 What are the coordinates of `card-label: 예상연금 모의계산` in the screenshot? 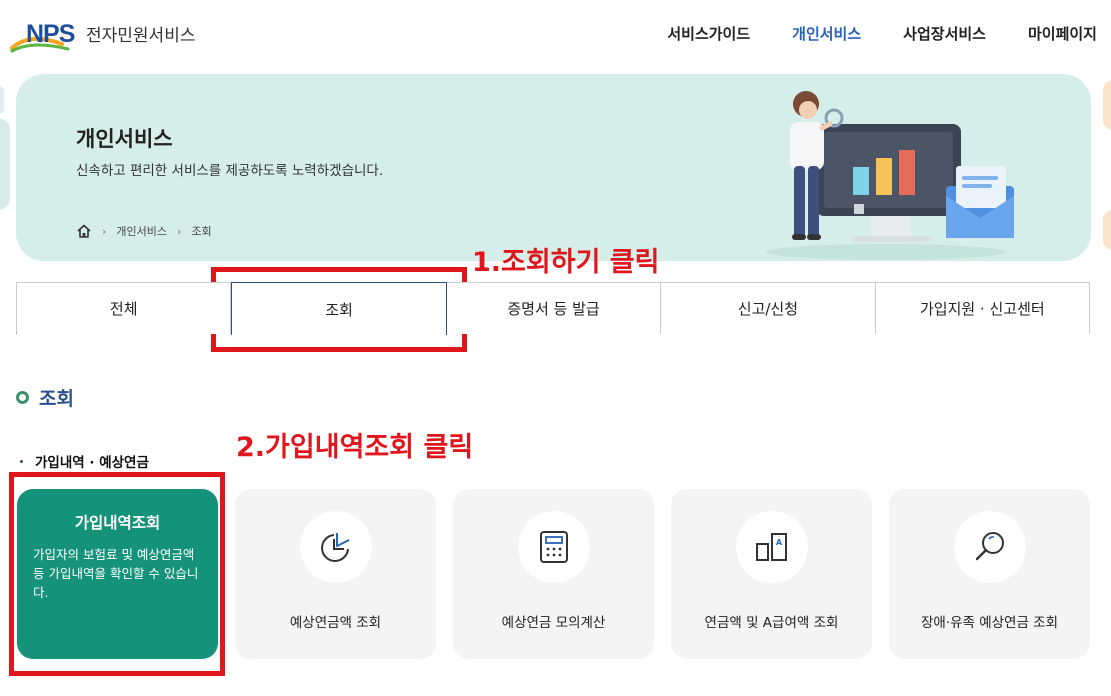 It's located at (553, 623).